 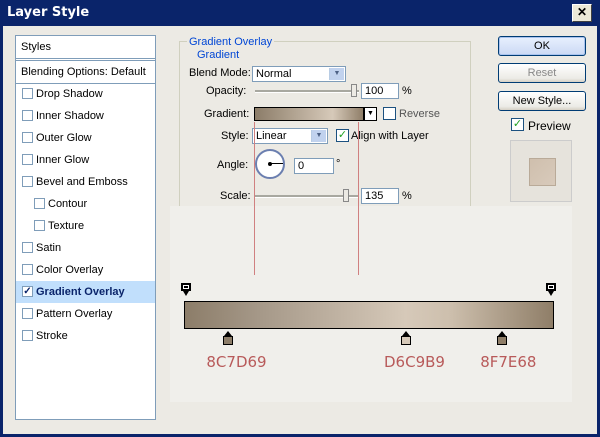 What do you see at coordinates (226, 91) in the screenshot?
I see `opacity-label: Opacity:` at bounding box center [226, 91].